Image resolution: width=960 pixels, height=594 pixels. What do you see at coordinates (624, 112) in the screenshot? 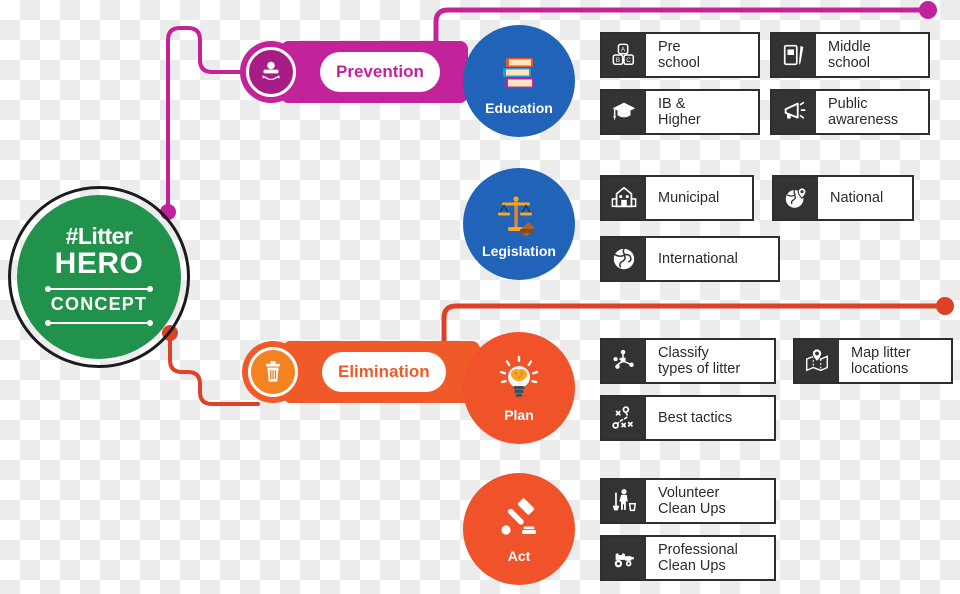
I see `graduation-cap-icon` at bounding box center [624, 112].